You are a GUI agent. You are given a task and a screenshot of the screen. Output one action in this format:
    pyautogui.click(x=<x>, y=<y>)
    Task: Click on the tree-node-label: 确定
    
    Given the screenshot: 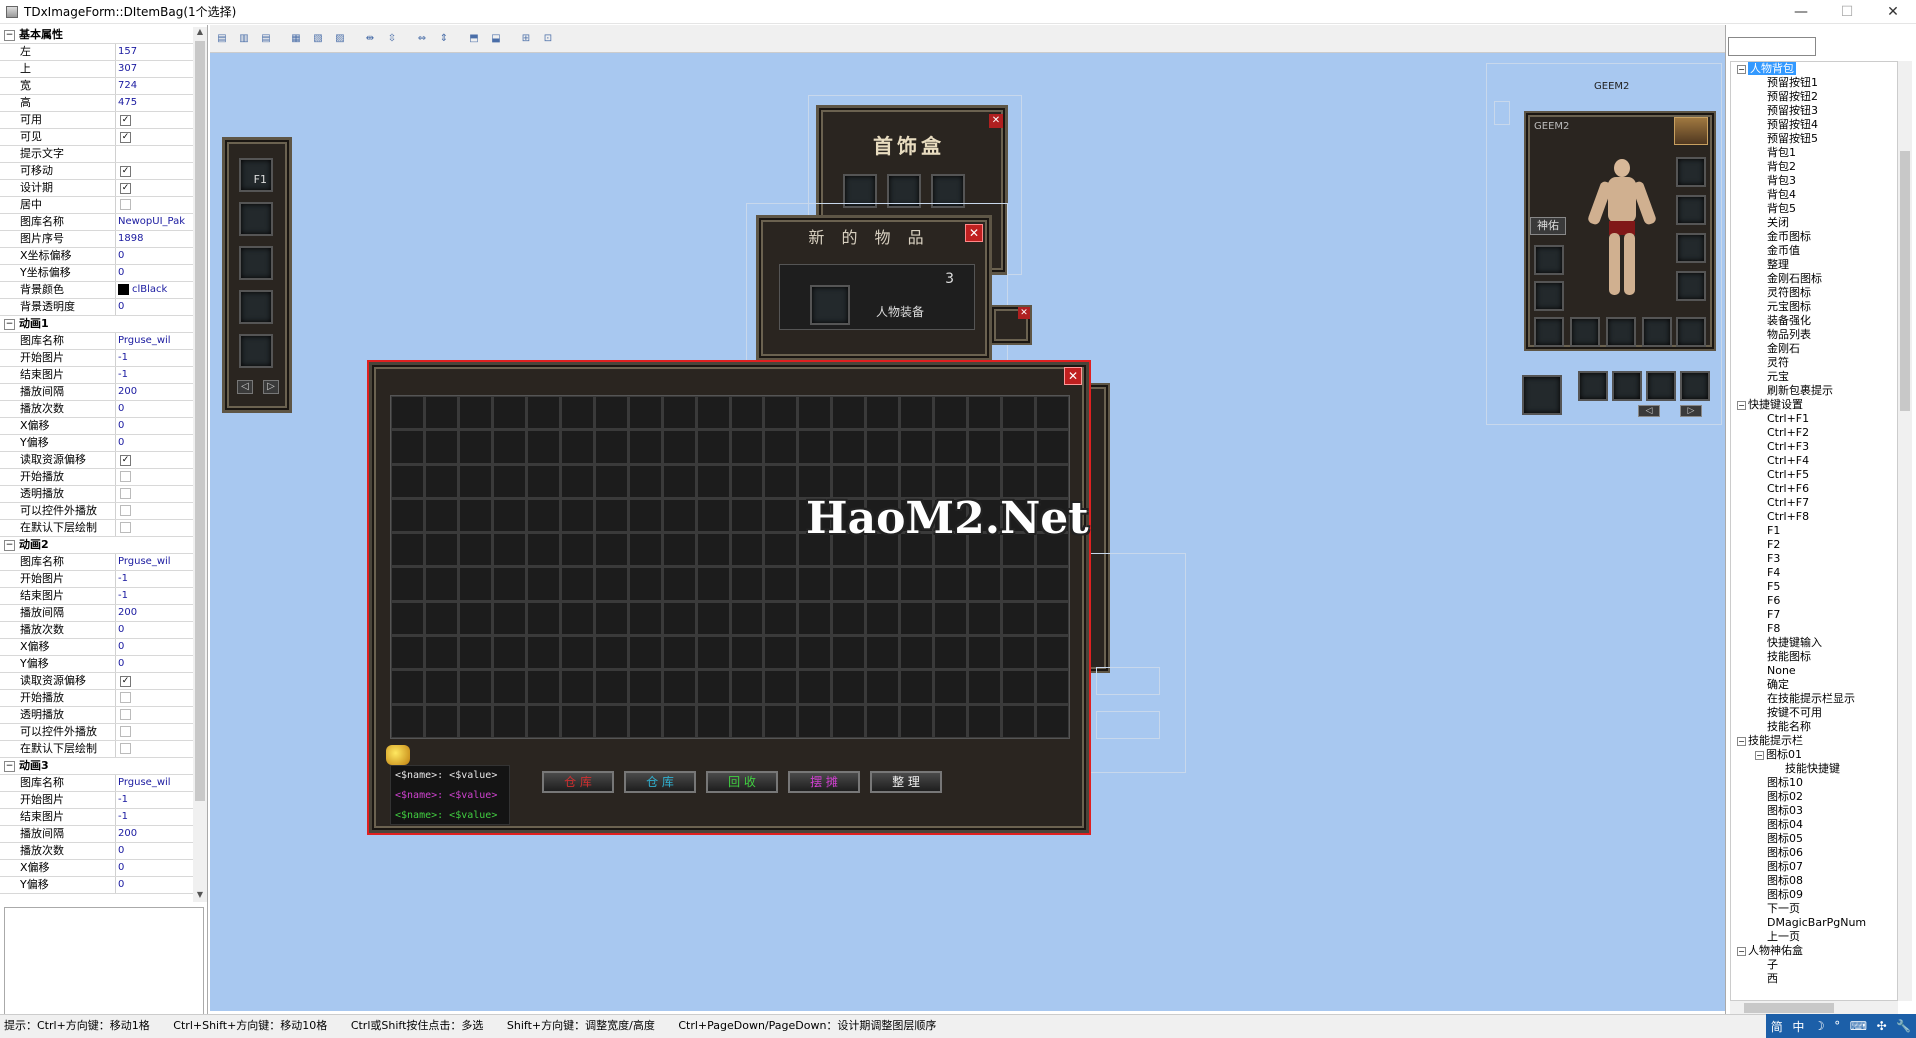 What is the action you would take?
    pyautogui.click(x=1778, y=684)
    